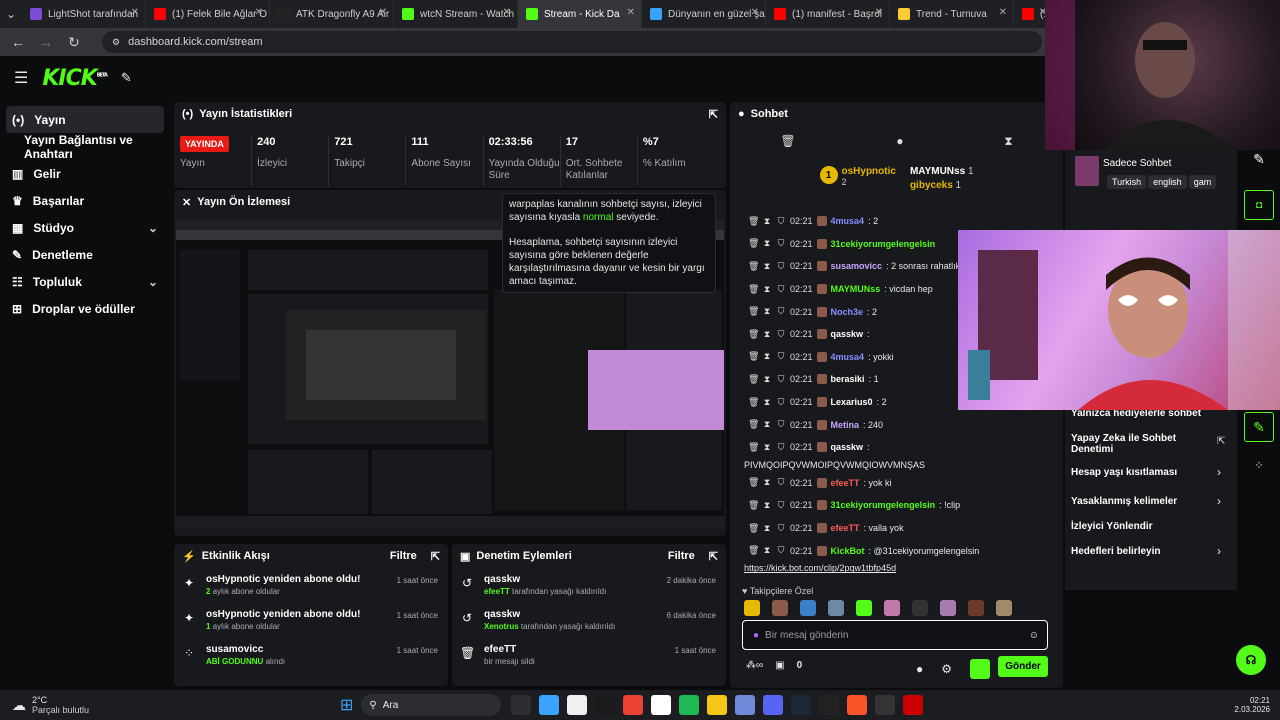  Describe the element at coordinates (75, 78) in the screenshot. I see `kick-logo: KICKBETA` at that location.